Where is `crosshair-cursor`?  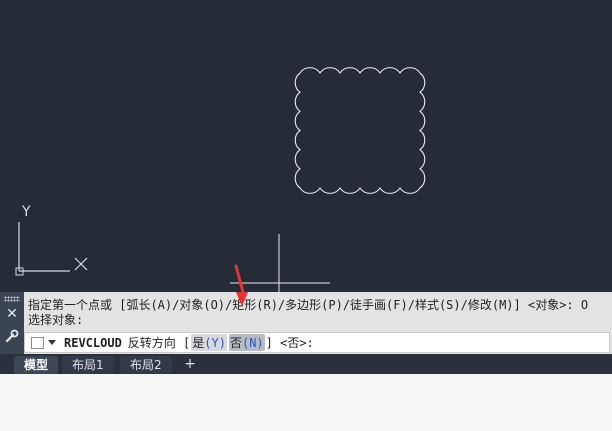 crosshair-cursor is located at coordinates (280, 263).